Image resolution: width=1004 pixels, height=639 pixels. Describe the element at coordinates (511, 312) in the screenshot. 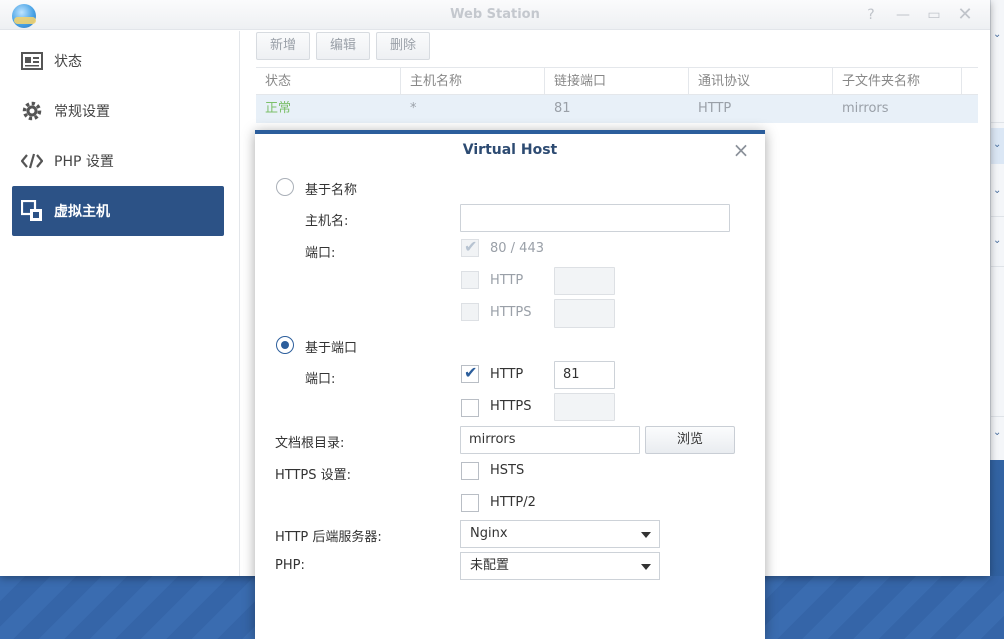

I see `name-https-label: HTTPS` at that location.